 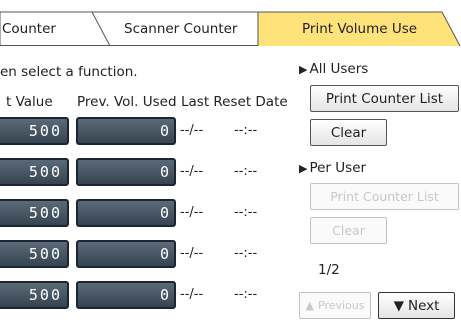 I want to click on down-triangle-icon: ▼, so click(x=398, y=305).